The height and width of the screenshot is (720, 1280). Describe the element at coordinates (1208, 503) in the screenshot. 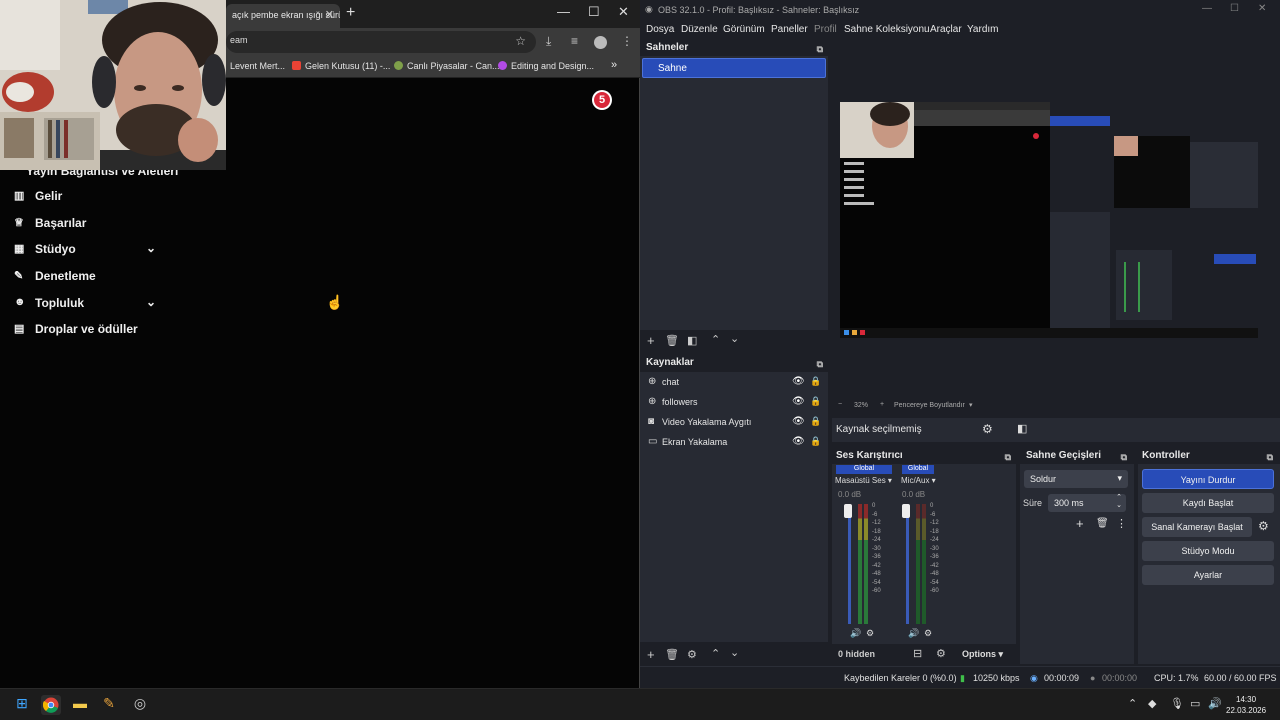

I see `start-recording-button: Kaydı Başlat` at that location.